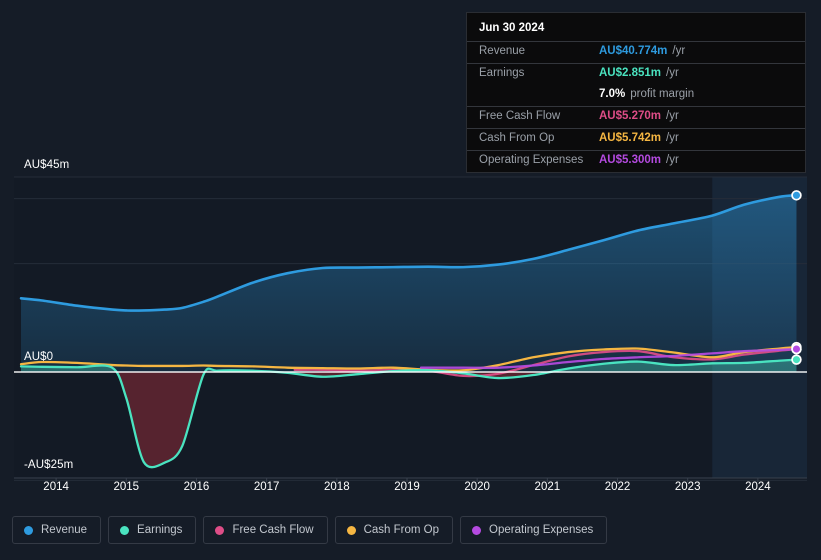 The height and width of the screenshot is (560, 821). What do you see at coordinates (541, 530) in the screenshot?
I see `legend-item-label: Operating Expenses` at bounding box center [541, 530].